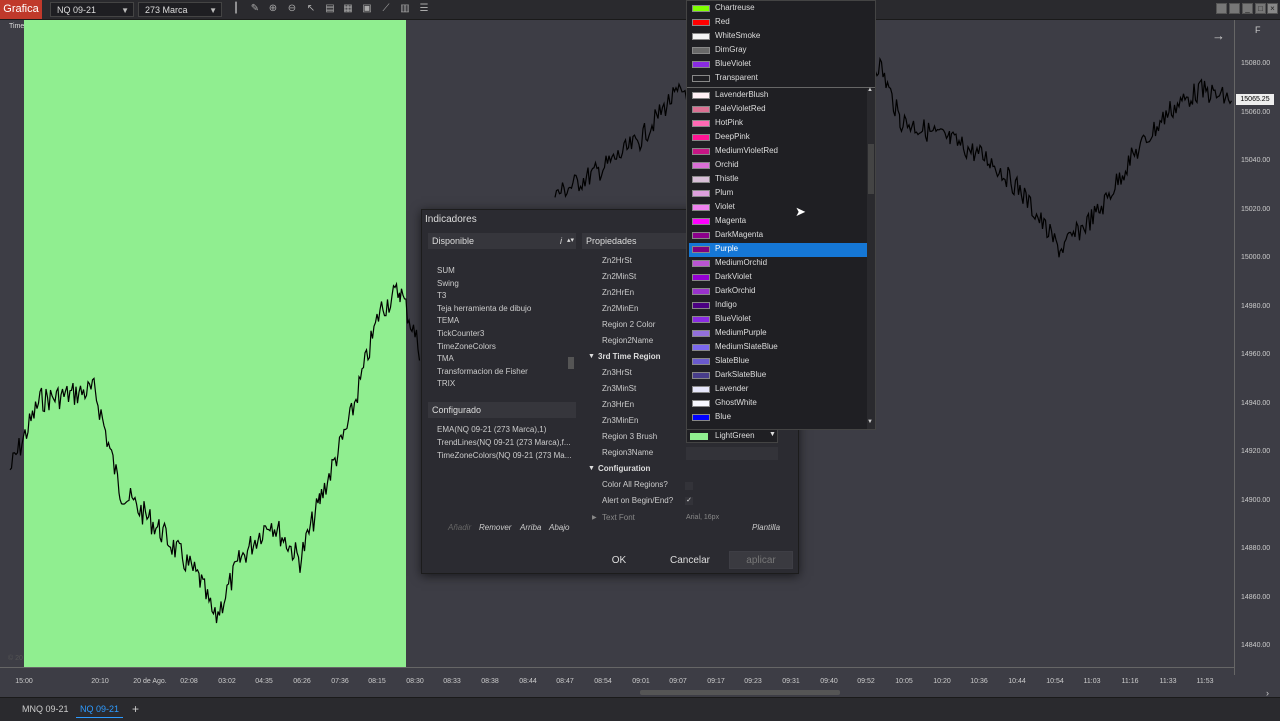  Describe the element at coordinates (800, 211) in the screenshot. I see `mouse-cursor-icon: ➤` at that location.